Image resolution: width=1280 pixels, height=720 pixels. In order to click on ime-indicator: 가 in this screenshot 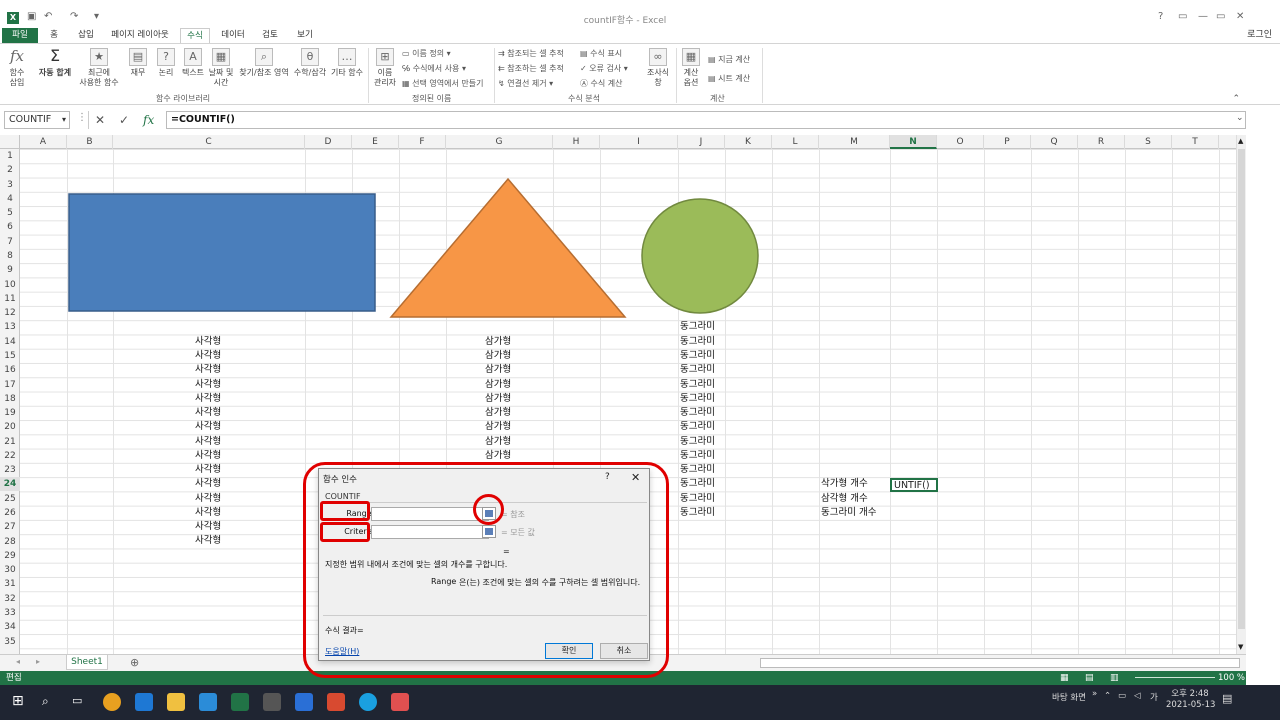, I will do `click(1154, 697)`.